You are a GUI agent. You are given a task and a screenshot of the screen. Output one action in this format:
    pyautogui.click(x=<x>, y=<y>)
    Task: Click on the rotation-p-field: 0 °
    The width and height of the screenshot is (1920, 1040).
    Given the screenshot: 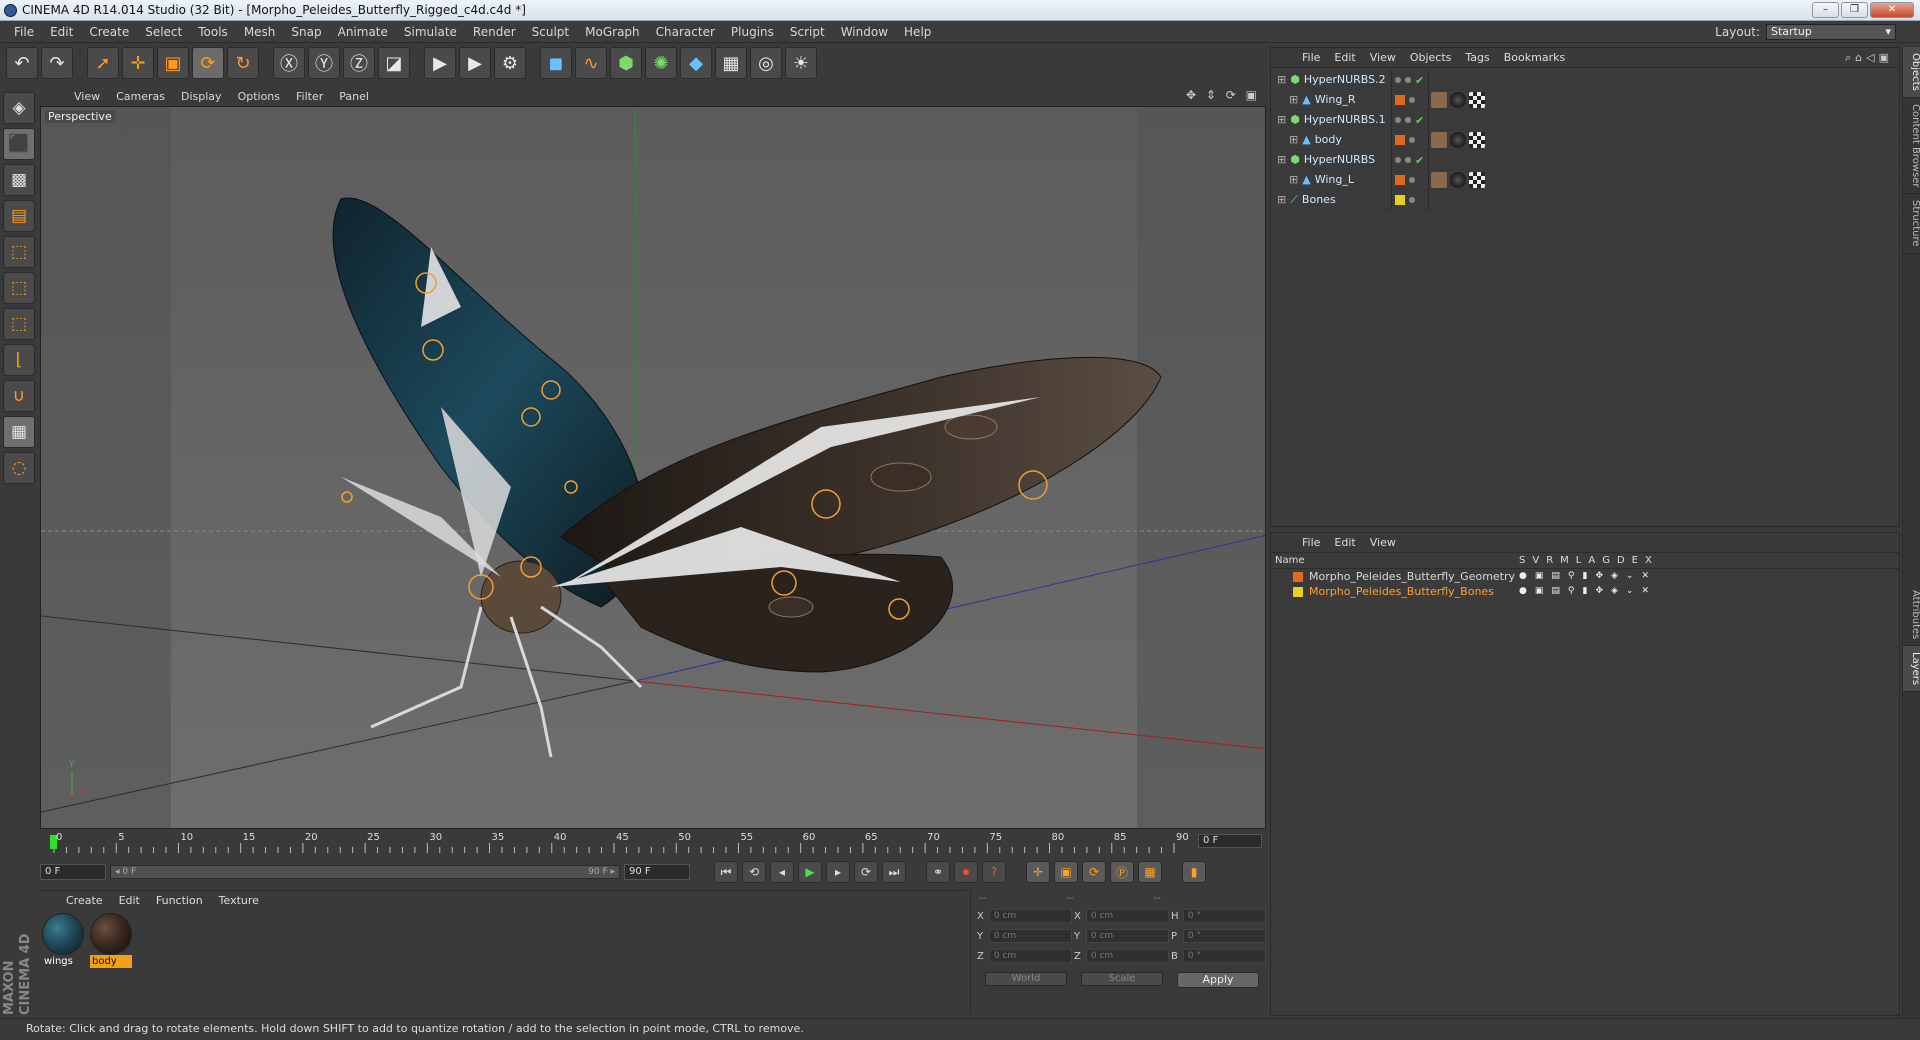 What is the action you would take?
    pyautogui.click(x=1224, y=936)
    